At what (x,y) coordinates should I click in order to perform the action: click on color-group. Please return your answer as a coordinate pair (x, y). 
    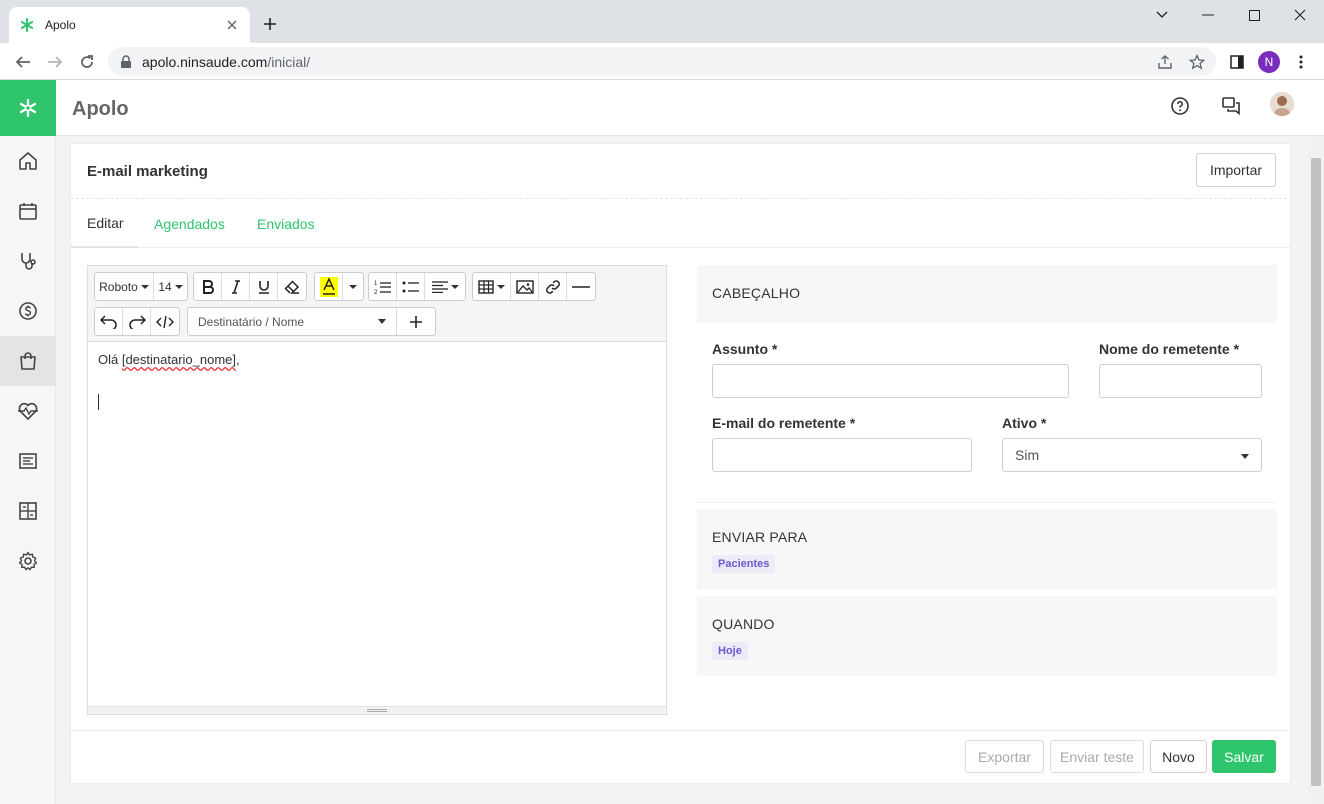
    Looking at the image, I should click on (339, 286).